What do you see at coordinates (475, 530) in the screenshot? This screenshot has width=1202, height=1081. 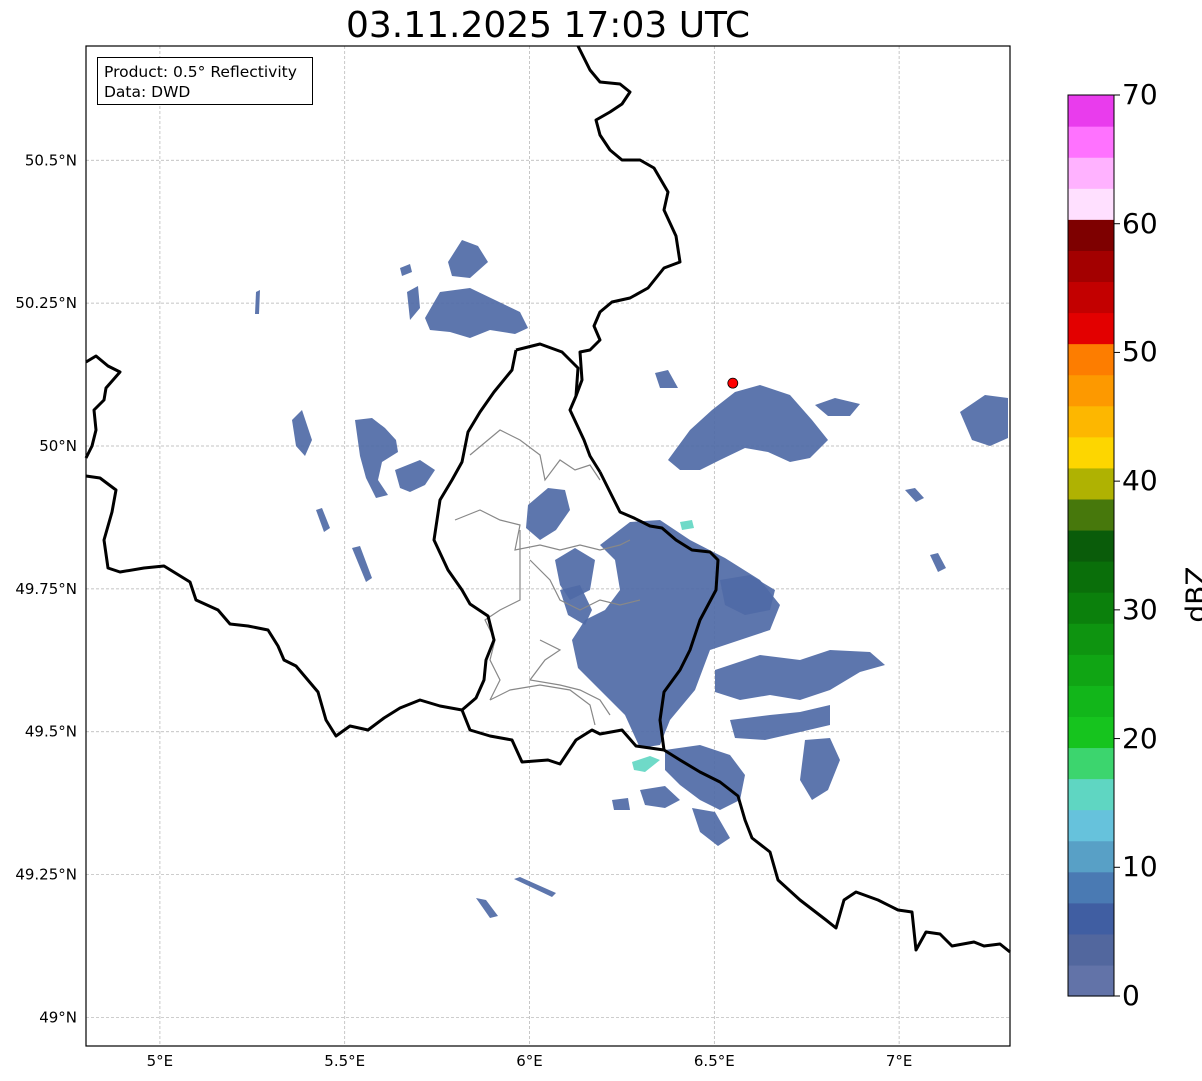 I see `border-lux-west` at bounding box center [475, 530].